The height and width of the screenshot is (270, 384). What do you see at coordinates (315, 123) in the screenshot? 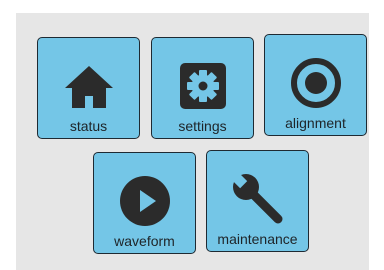
I see `alignment-label: alignment` at bounding box center [315, 123].